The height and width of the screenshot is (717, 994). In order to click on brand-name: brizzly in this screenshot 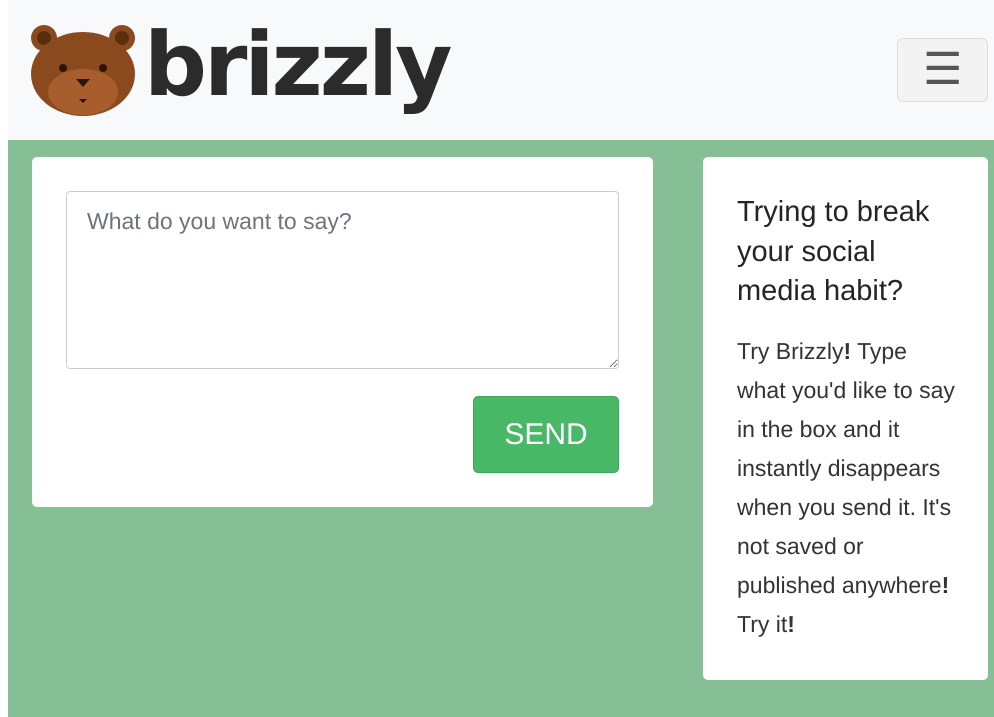, I will do `click(297, 65)`.